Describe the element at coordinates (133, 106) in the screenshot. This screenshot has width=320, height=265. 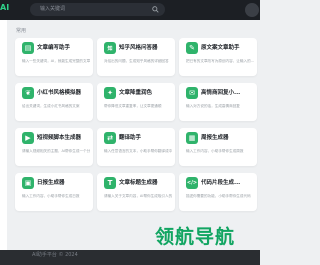
I see `tool-card-description: 帮你降低文章重复率，让文章更通顺` at that location.